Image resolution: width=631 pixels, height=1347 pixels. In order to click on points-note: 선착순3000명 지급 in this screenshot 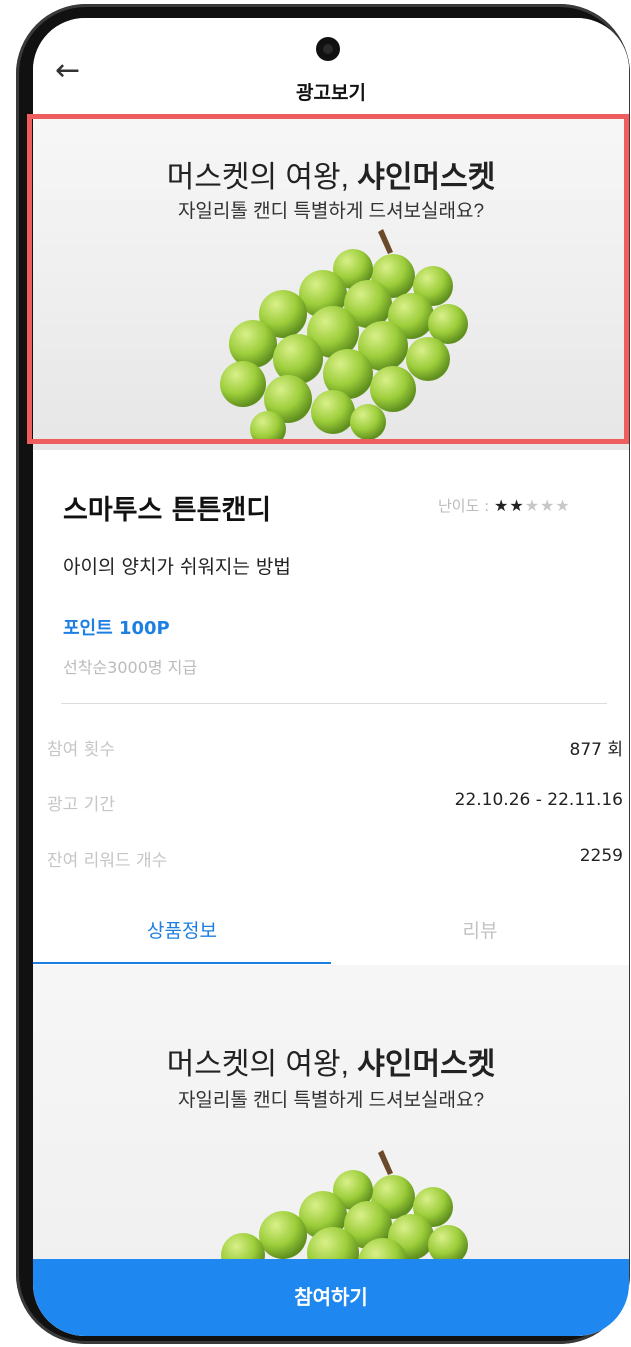, I will do `click(130, 667)`.